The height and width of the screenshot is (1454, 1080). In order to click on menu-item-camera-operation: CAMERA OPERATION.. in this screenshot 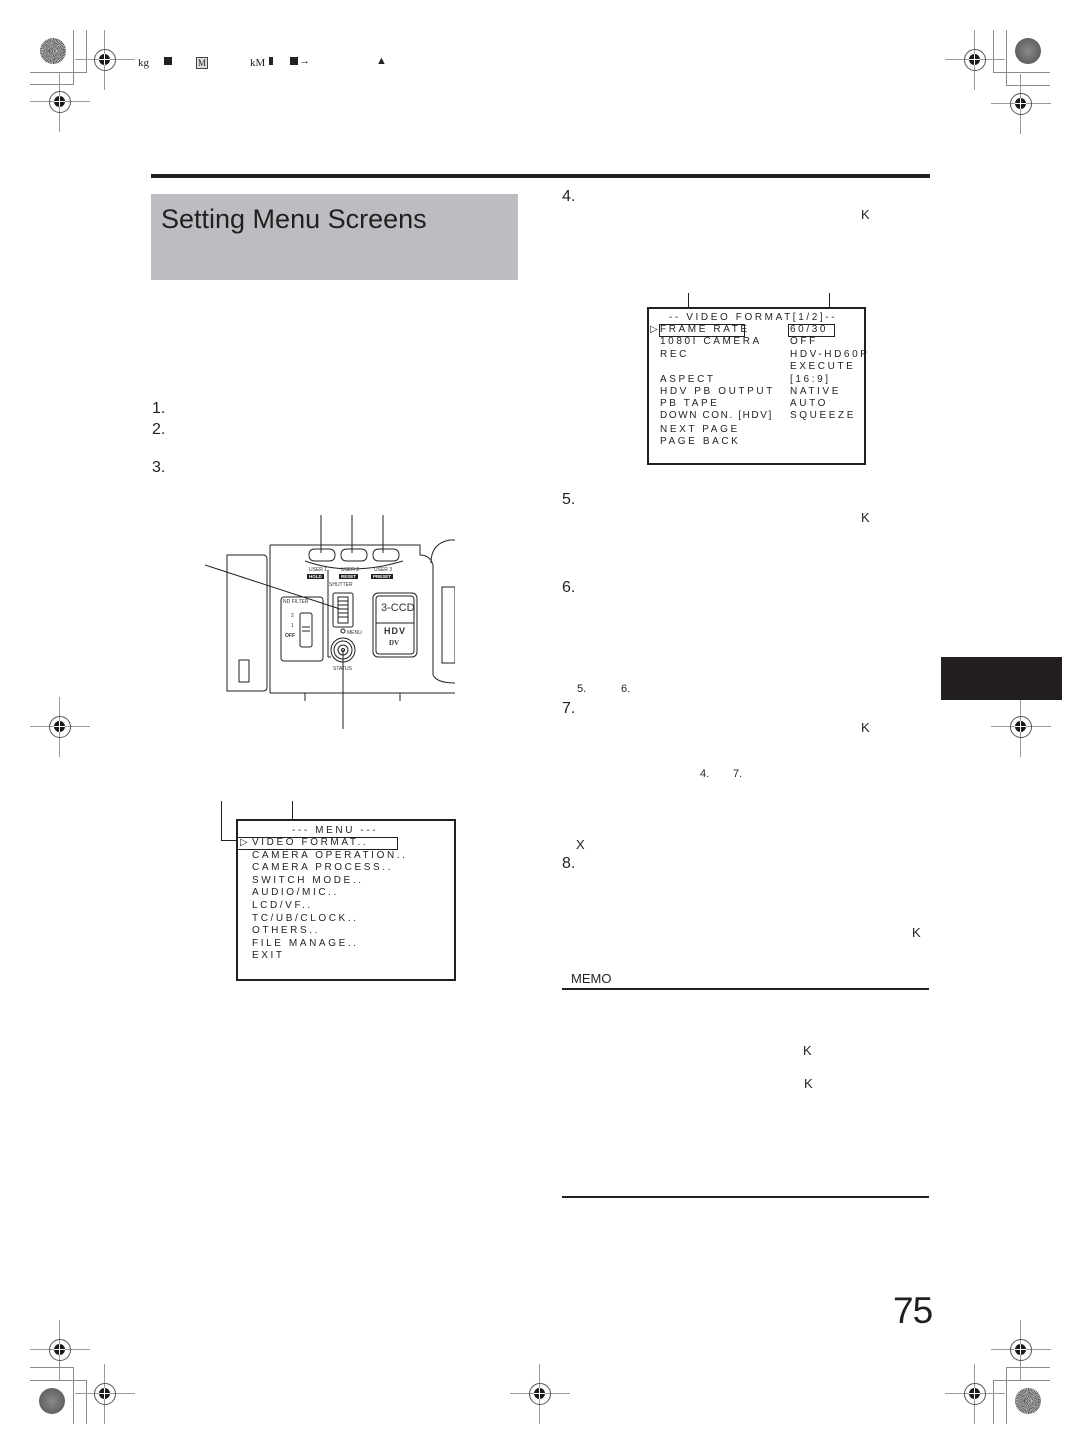, I will do `click(330, 855)`.